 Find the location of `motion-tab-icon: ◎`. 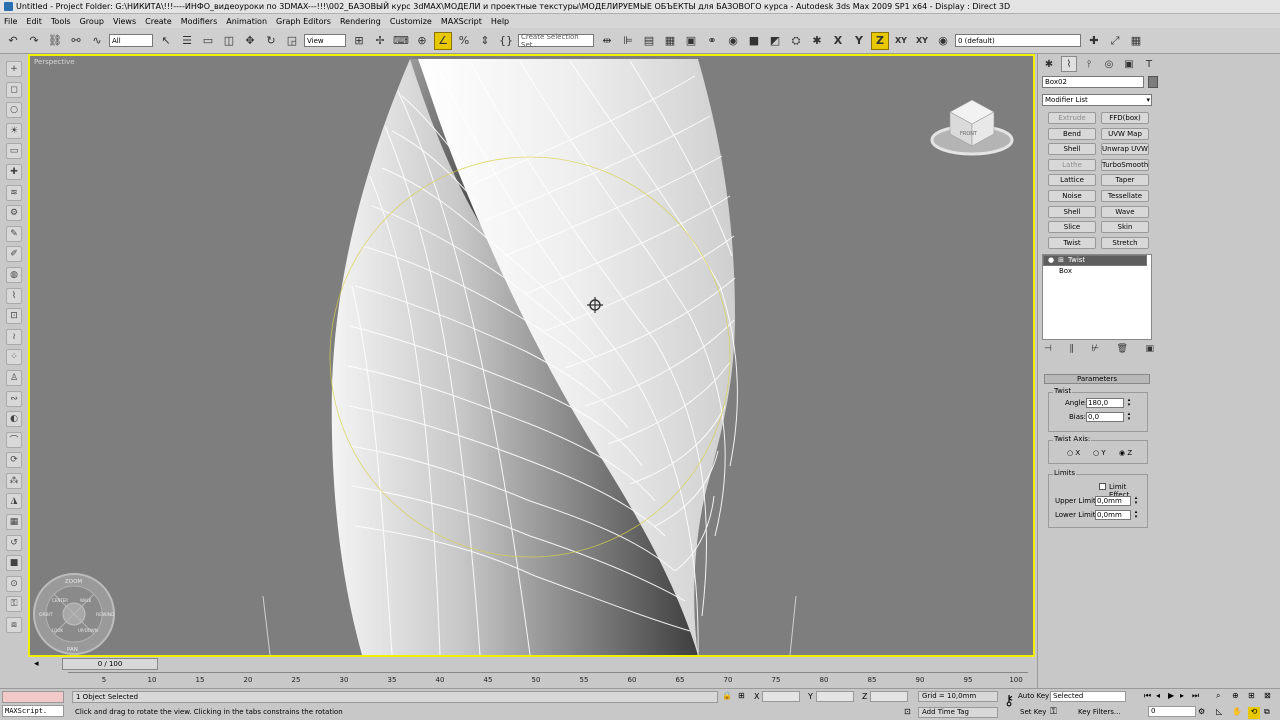

motion-tab-icon: ◎ is located at coordinates (1109, 64).